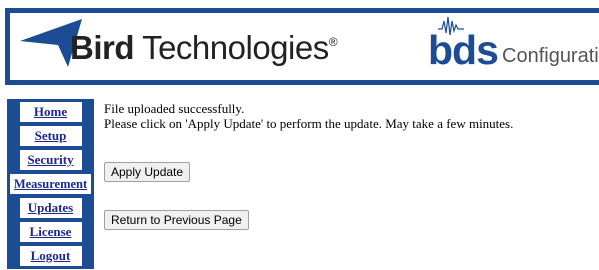 This screenshot has height=270, width=599. I want to click on bds-logo: bds Configuration, so click(513, 46).